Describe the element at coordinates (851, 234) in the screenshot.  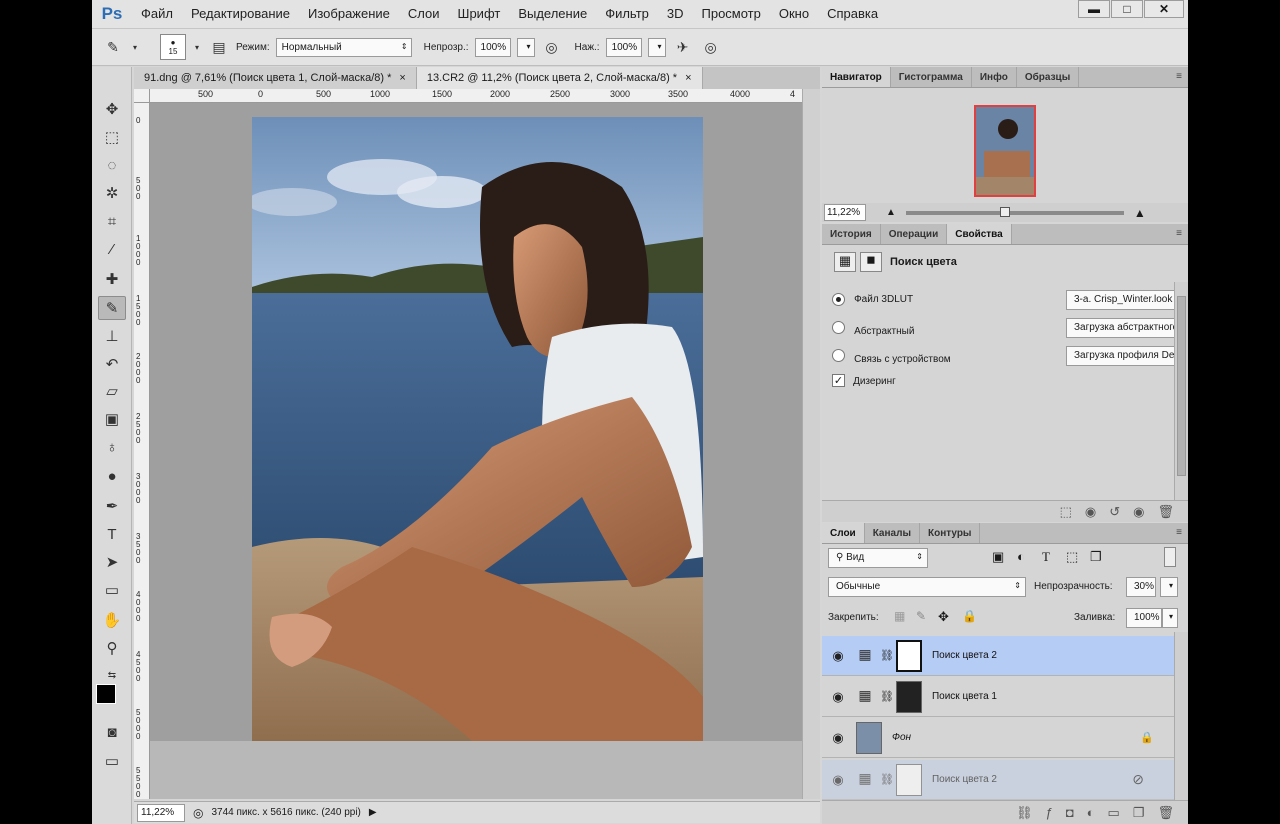
I see `tab-history: История` at that location.